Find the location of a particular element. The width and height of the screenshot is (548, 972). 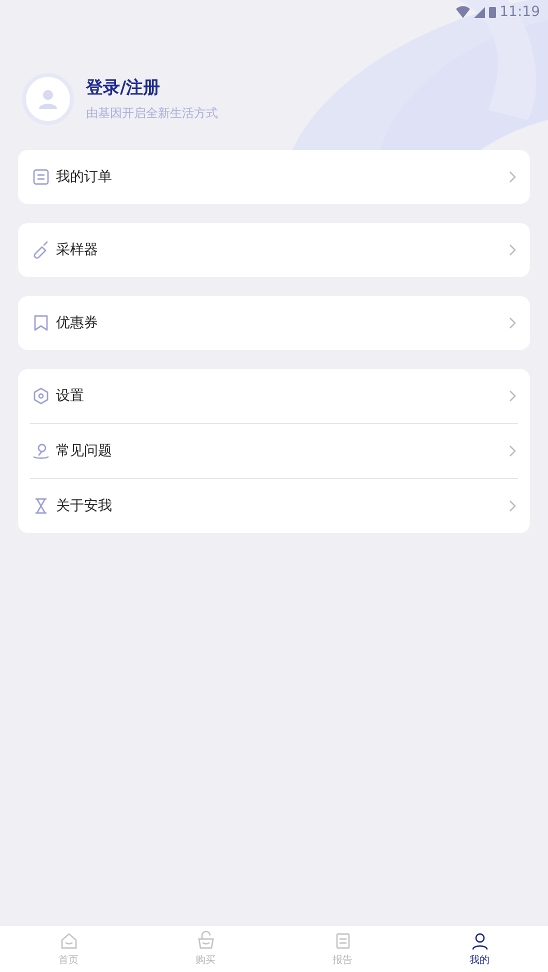

settings-icon is located at coordinates (41, 396).